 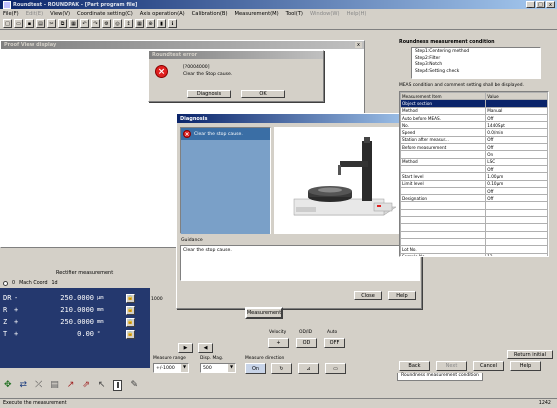 What do you see at coordinates (29, 23) in the screenshot?
I see `save-icon: ▪` at bounding box center [29, 23].